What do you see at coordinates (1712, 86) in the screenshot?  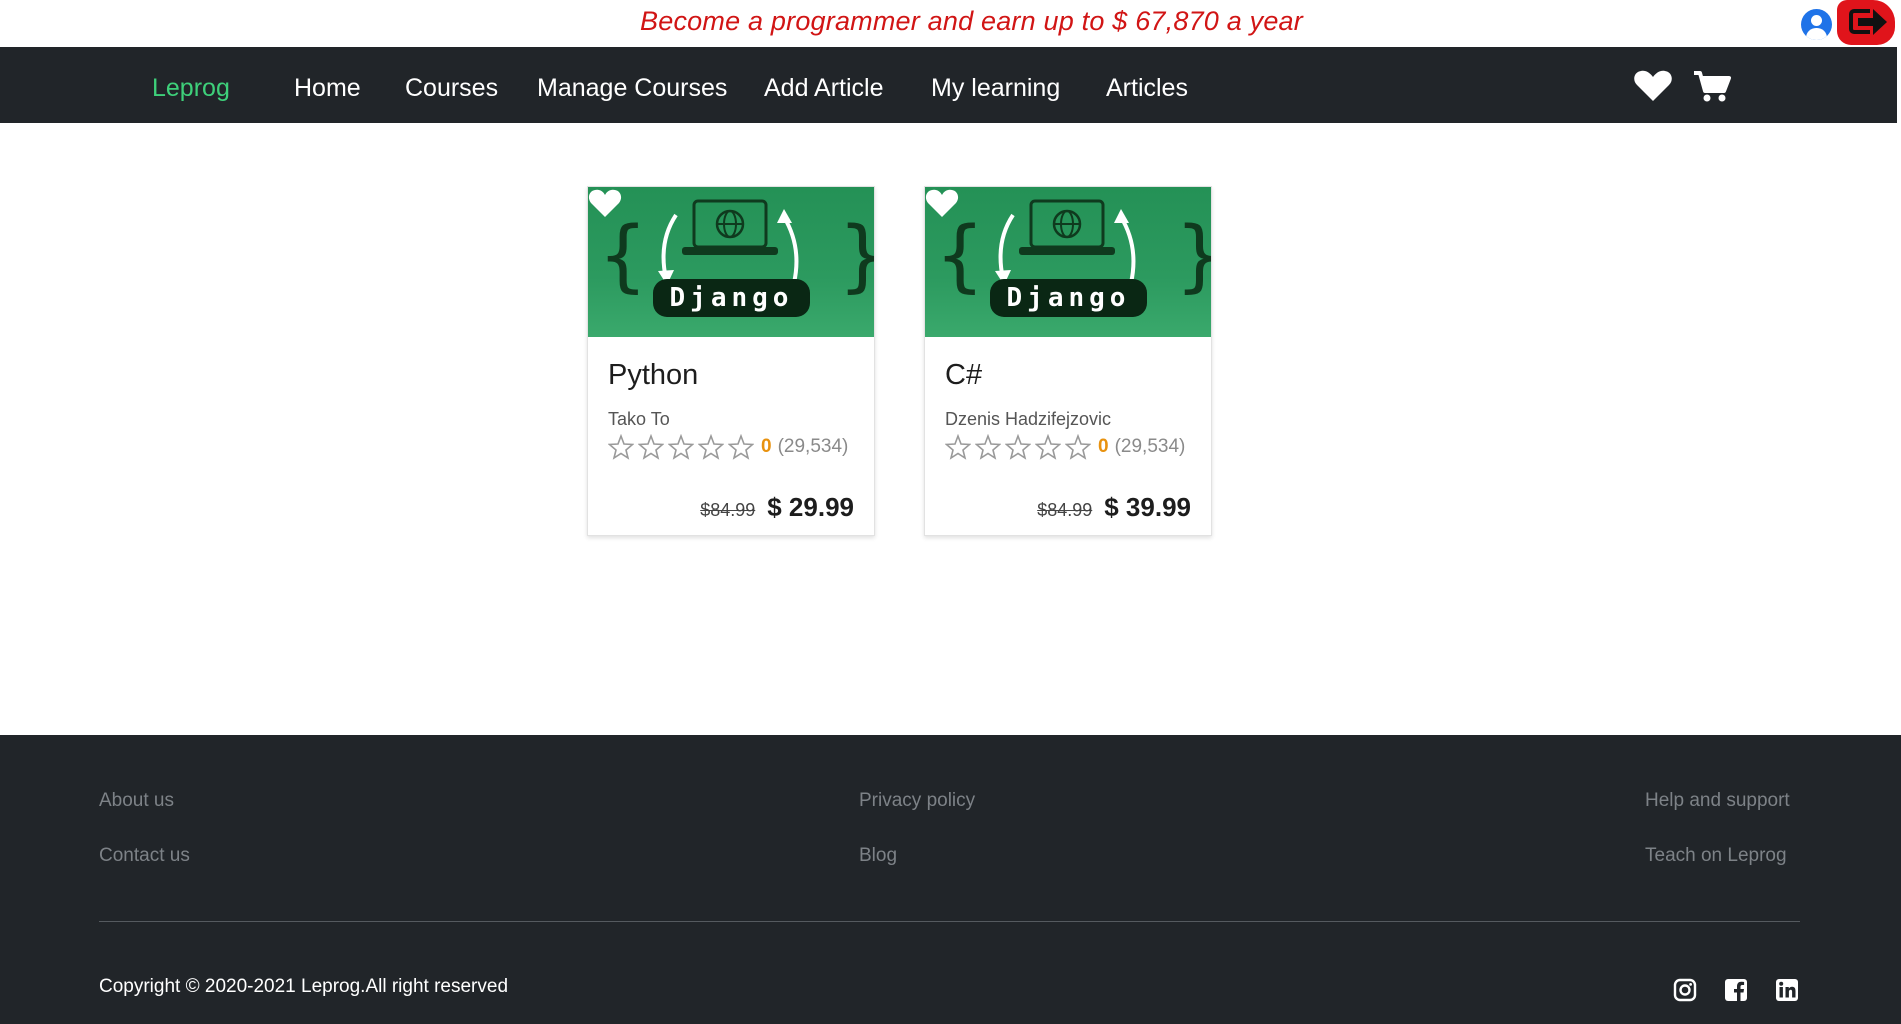 I see `cart-icon` at bounding box center [1712, 86].